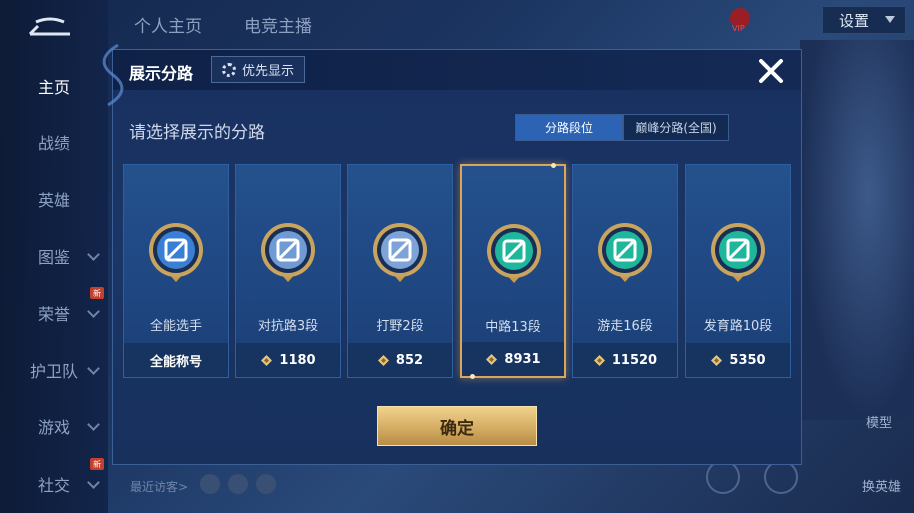 Image resolution: width=914 pixels, height=513 pixels. I want to click on lane-card: 全能选手 全能称号, so click(176, 271).